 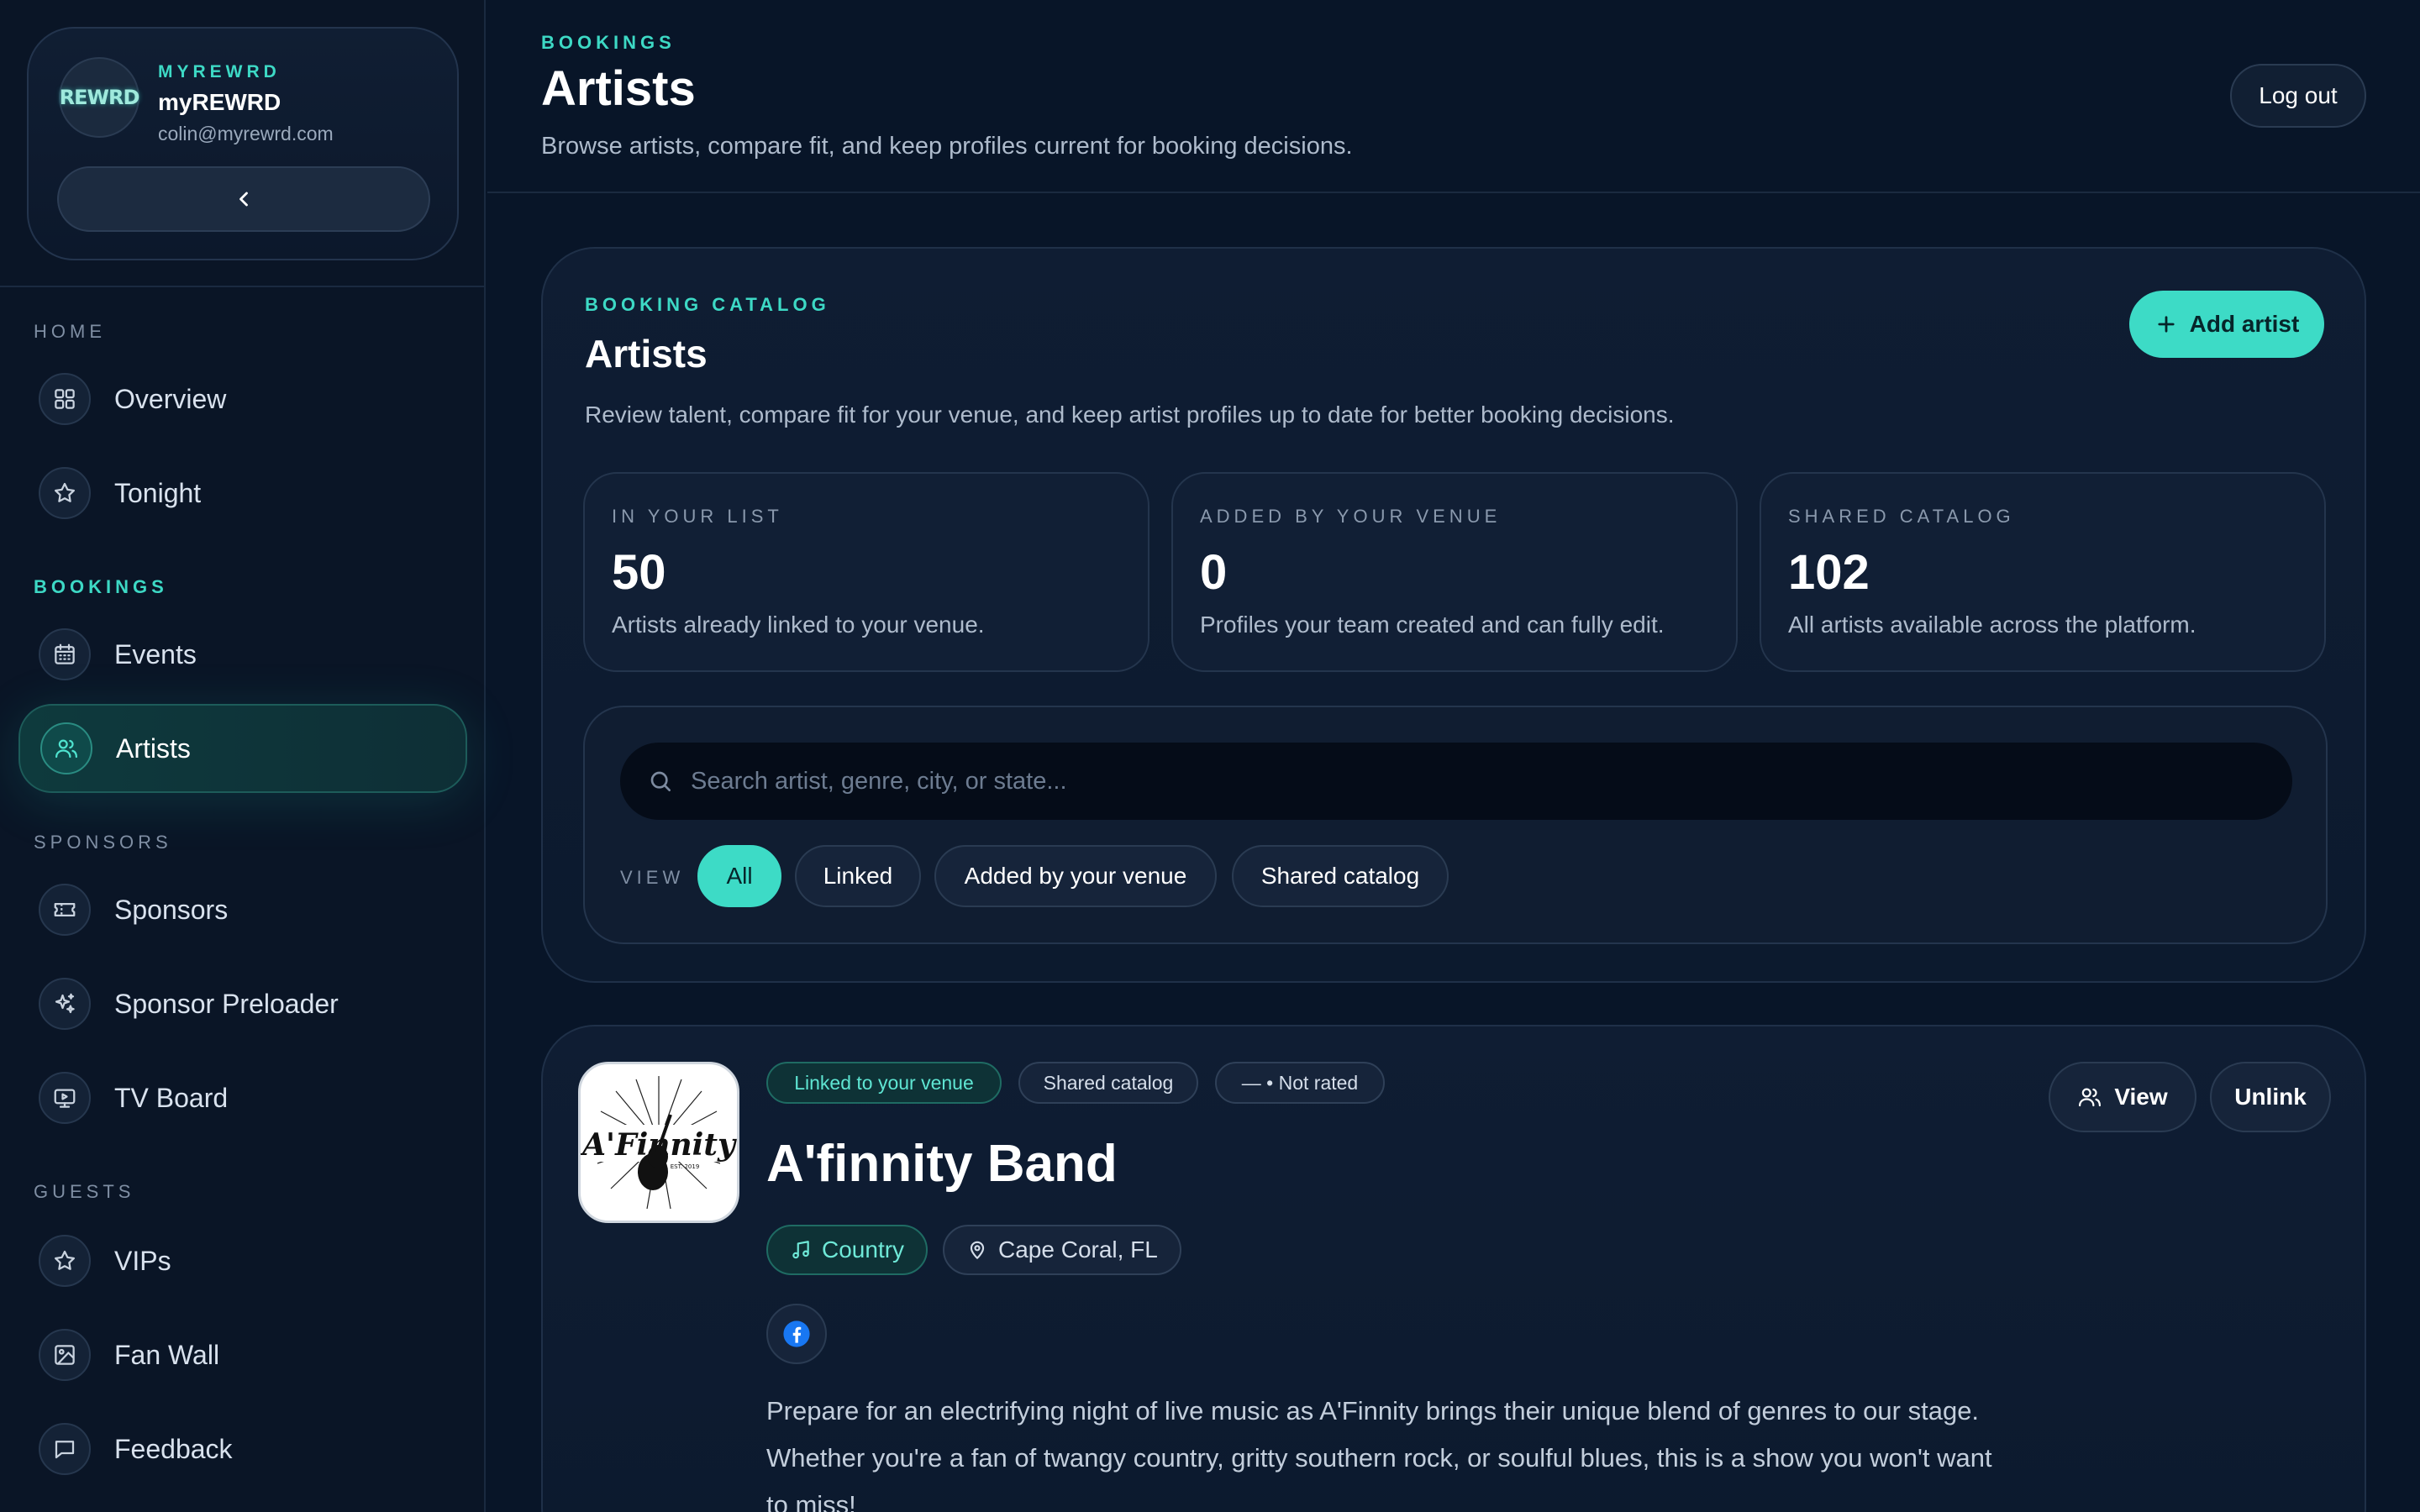 I want to click on artist-location-tag: Cape Coral, FL, so click(x=1062, y=1250).